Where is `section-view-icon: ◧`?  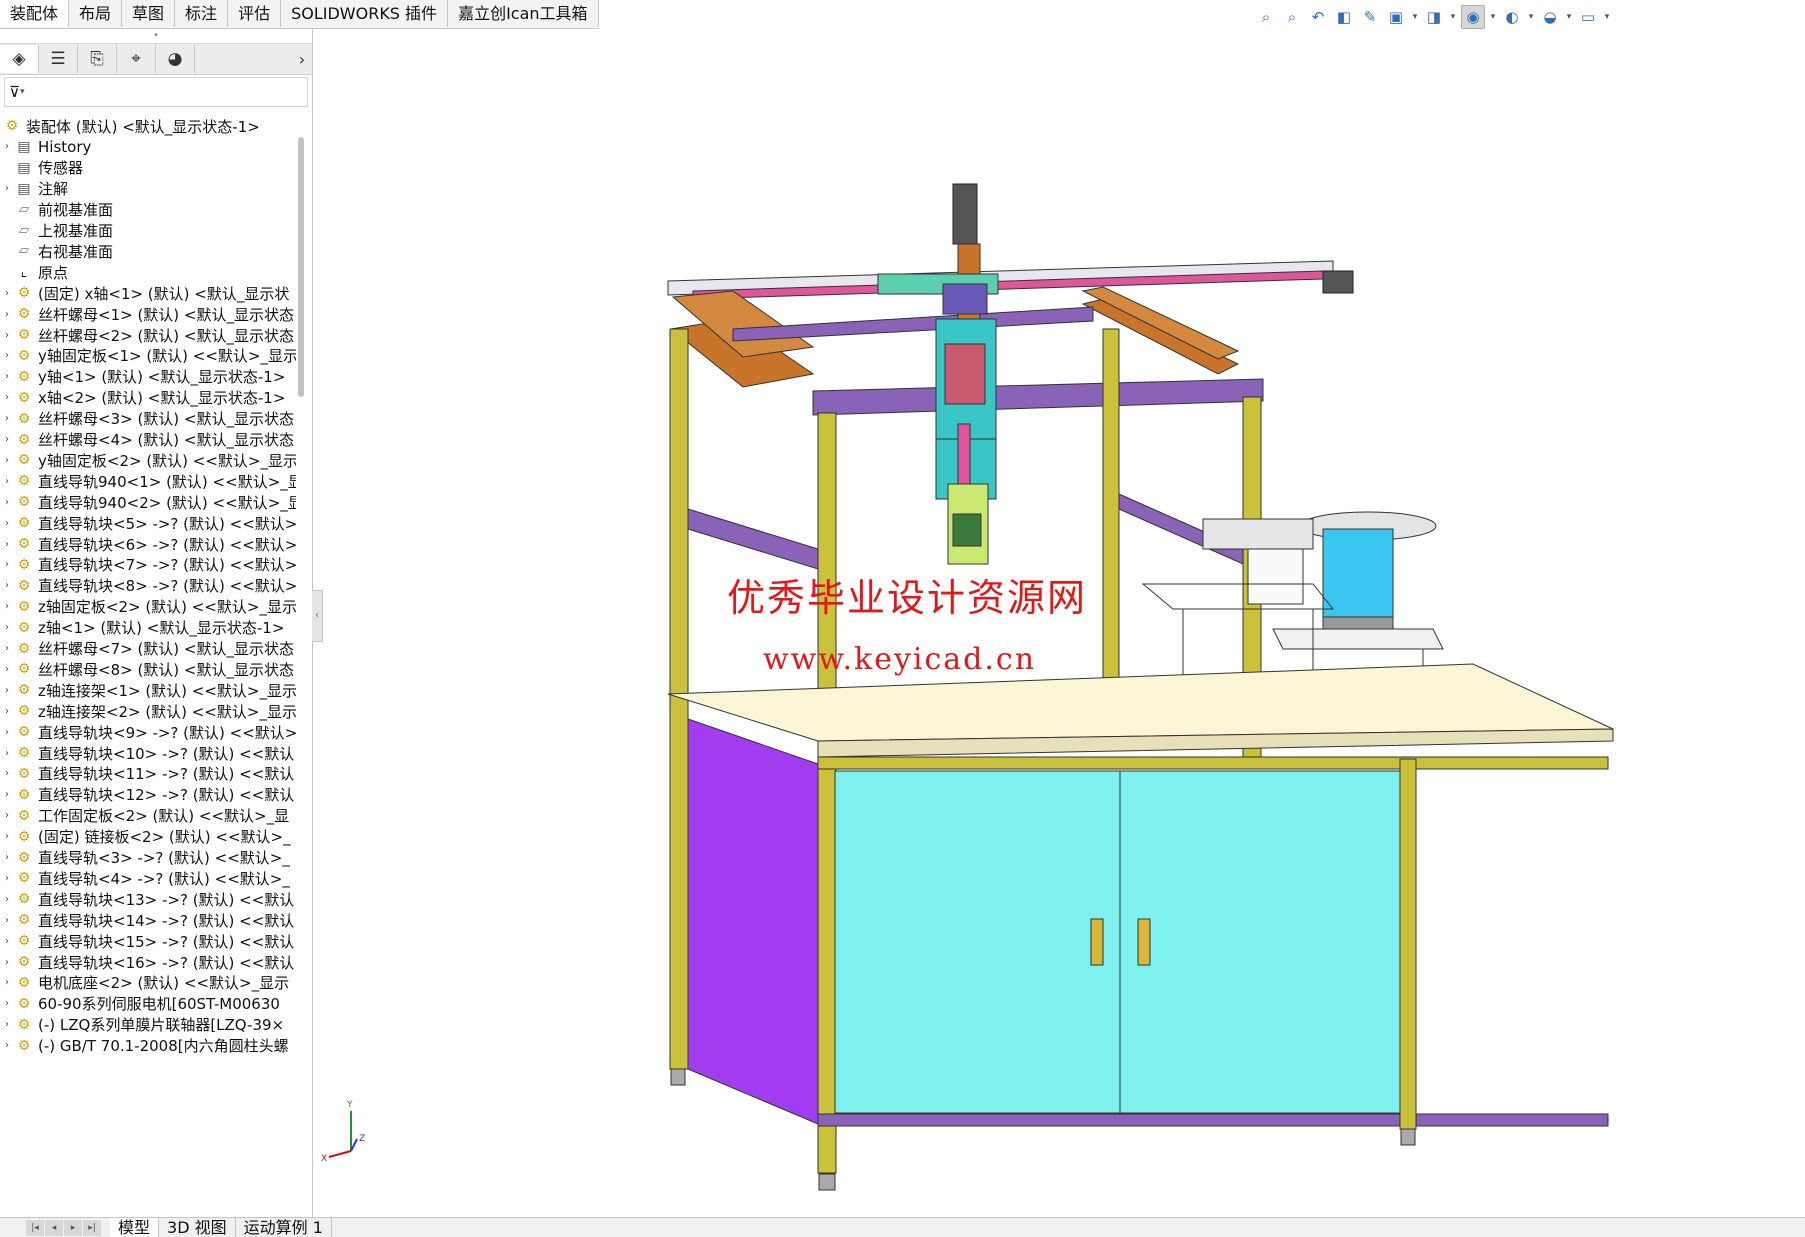 section-view-icon: ◧ is located at coordinates (1344, 17).